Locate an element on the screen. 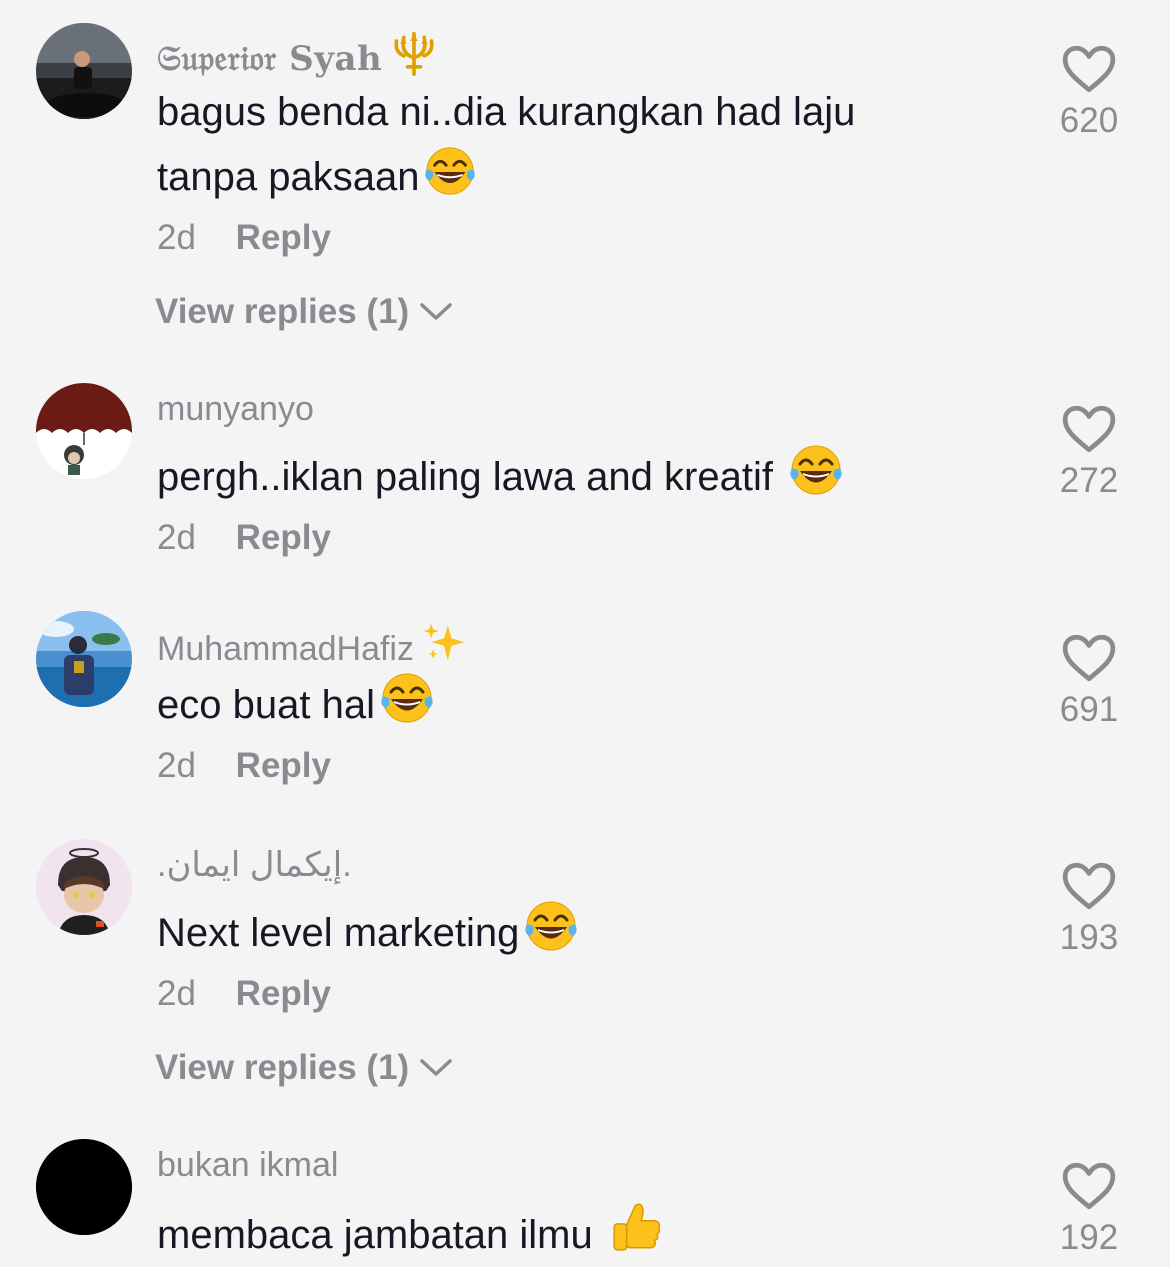 This screenshot has width=1170, height=1267. like-button: 691 is located at coordinates (1089, 680).